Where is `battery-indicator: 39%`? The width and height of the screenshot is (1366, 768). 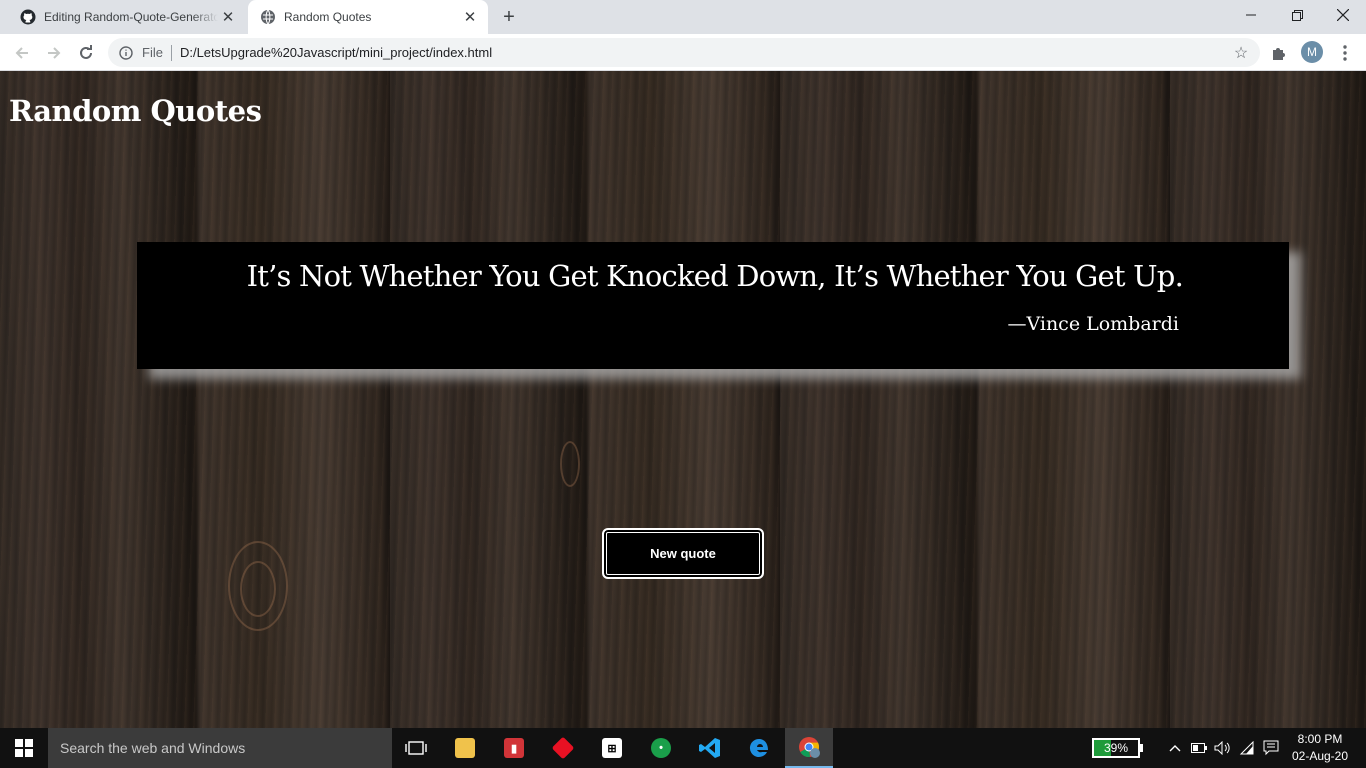
battery-indicator: 39% is located at coordinates (1116, 748).